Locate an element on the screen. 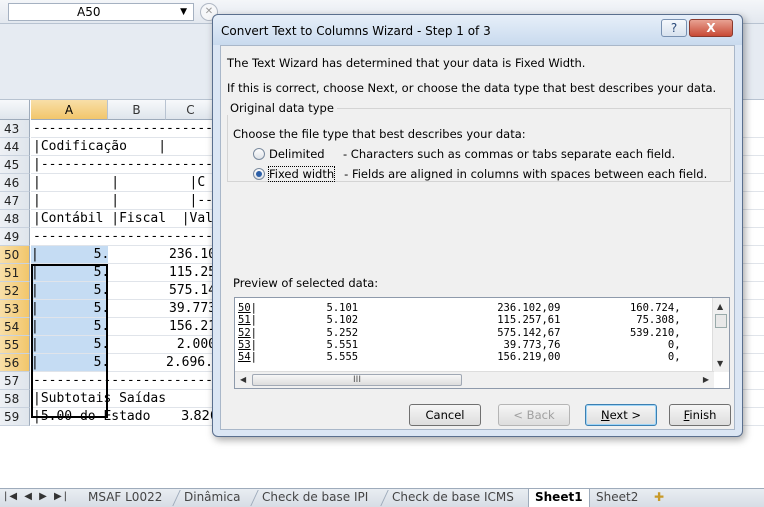 This screenshot has width=764, height=507. row-number: 57 is located at coordinates (15, 381).